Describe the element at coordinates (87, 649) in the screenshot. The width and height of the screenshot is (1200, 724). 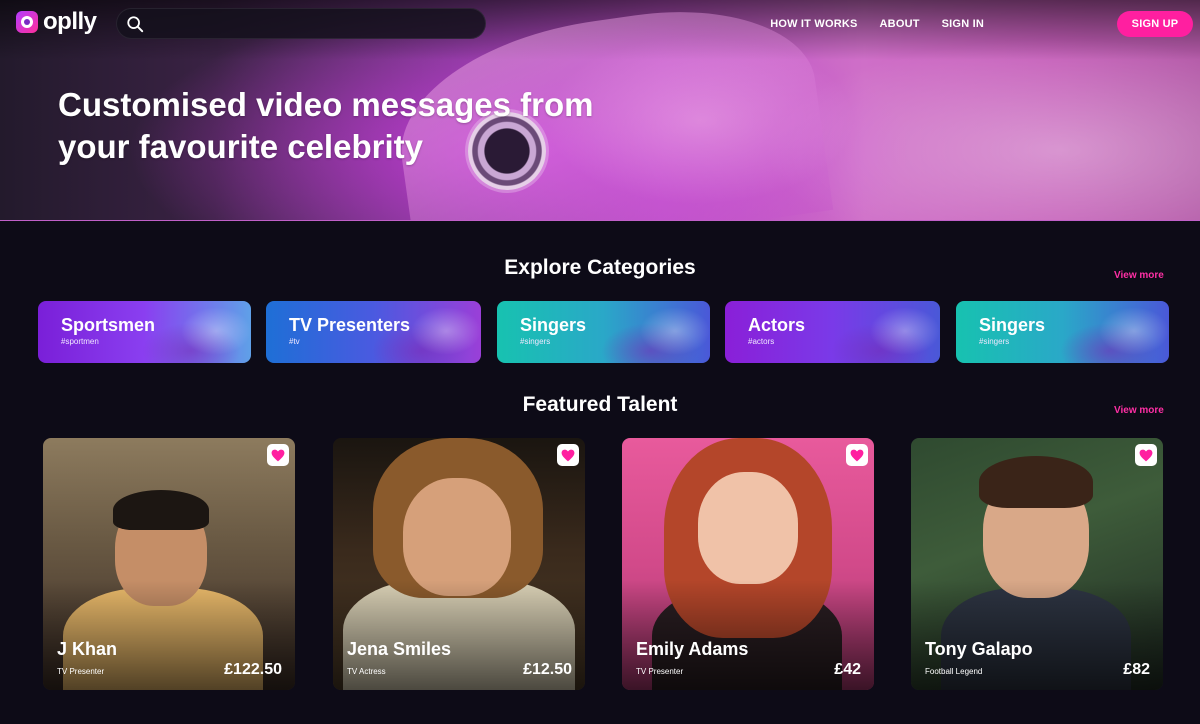
I see `talent-name: J Khan` at that location.